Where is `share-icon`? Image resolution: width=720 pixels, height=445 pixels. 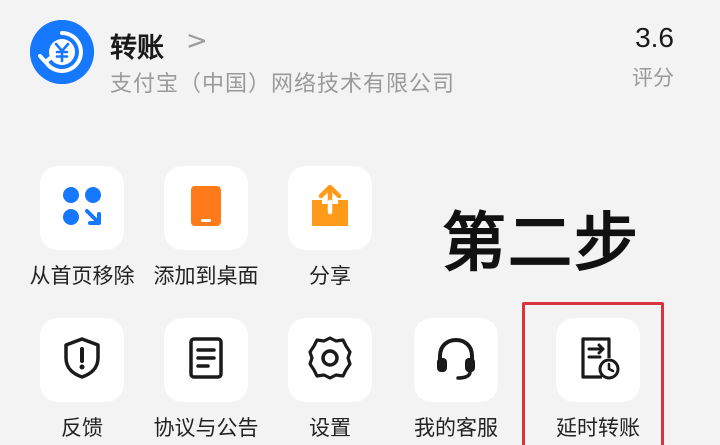
share-icon is located at coordinates (330, 208).